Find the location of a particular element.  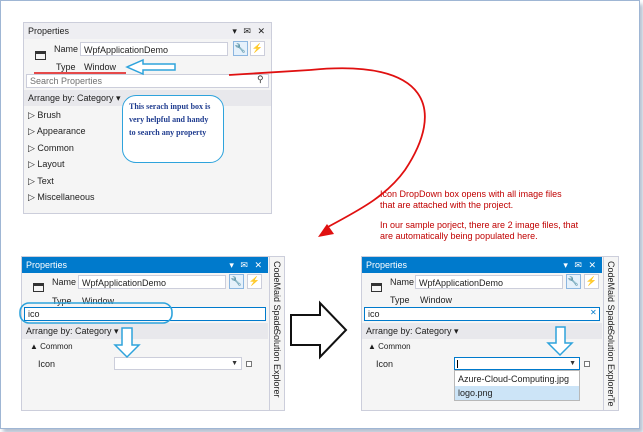

black-right-arrow is located at coordinates (319, 330).